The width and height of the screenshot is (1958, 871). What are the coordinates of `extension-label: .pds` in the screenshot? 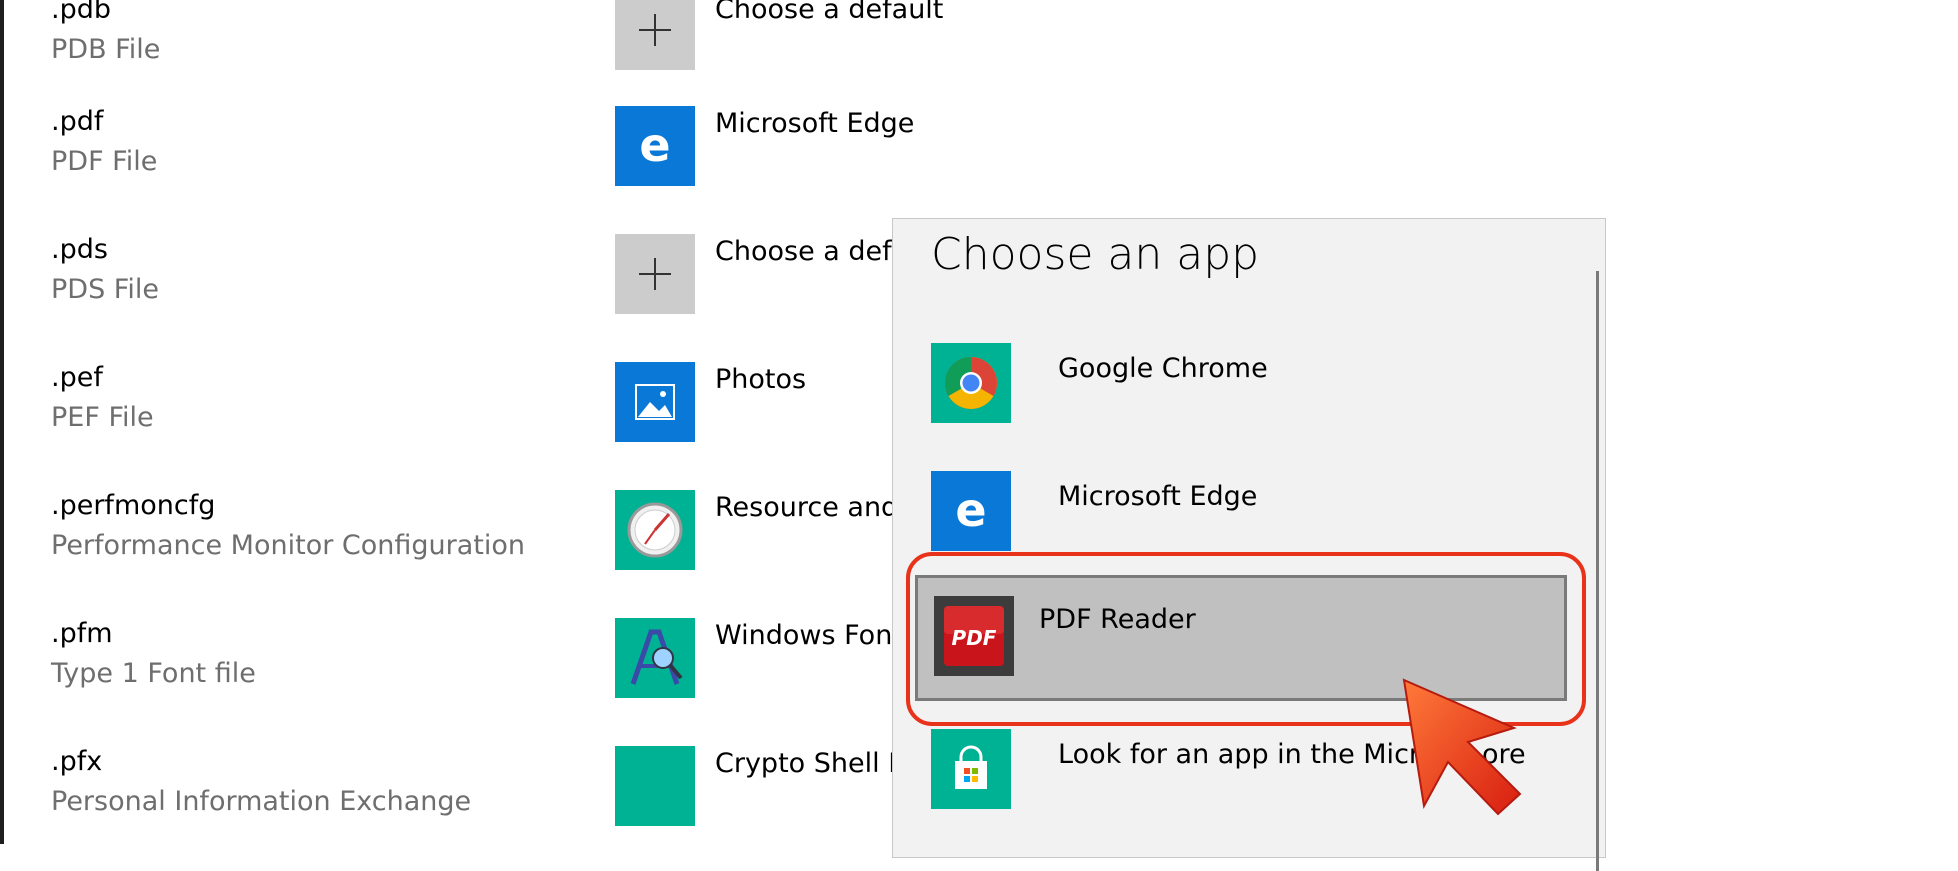 It's located at (79, 249).